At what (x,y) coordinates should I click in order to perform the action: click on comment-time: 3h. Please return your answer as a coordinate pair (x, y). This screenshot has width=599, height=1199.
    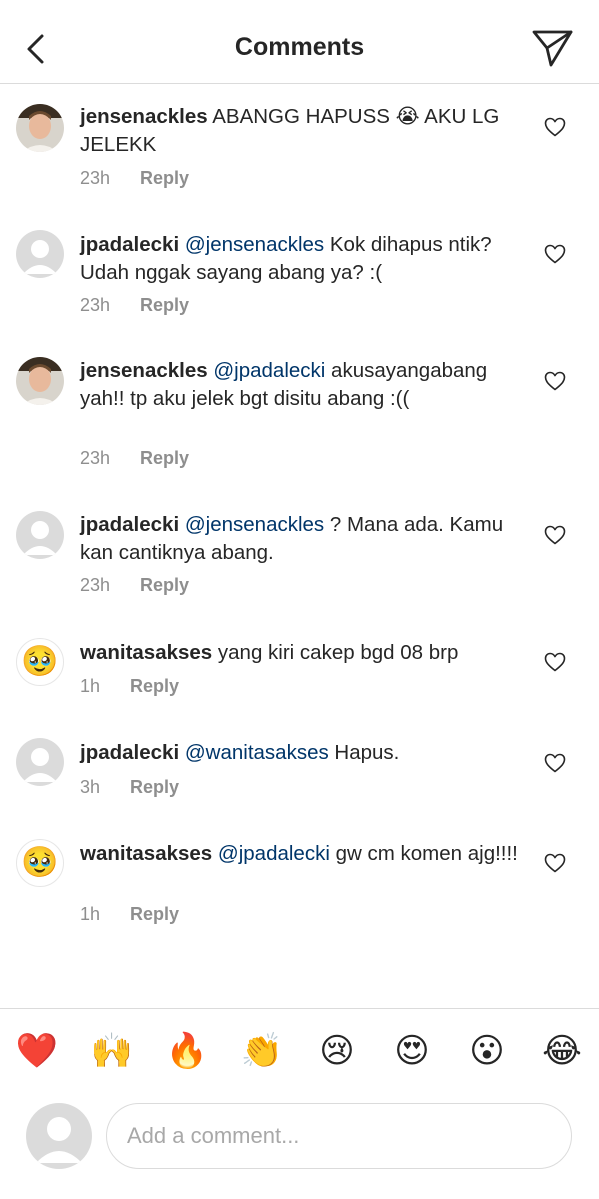
    Looking at the image, I should click on (90, 787).